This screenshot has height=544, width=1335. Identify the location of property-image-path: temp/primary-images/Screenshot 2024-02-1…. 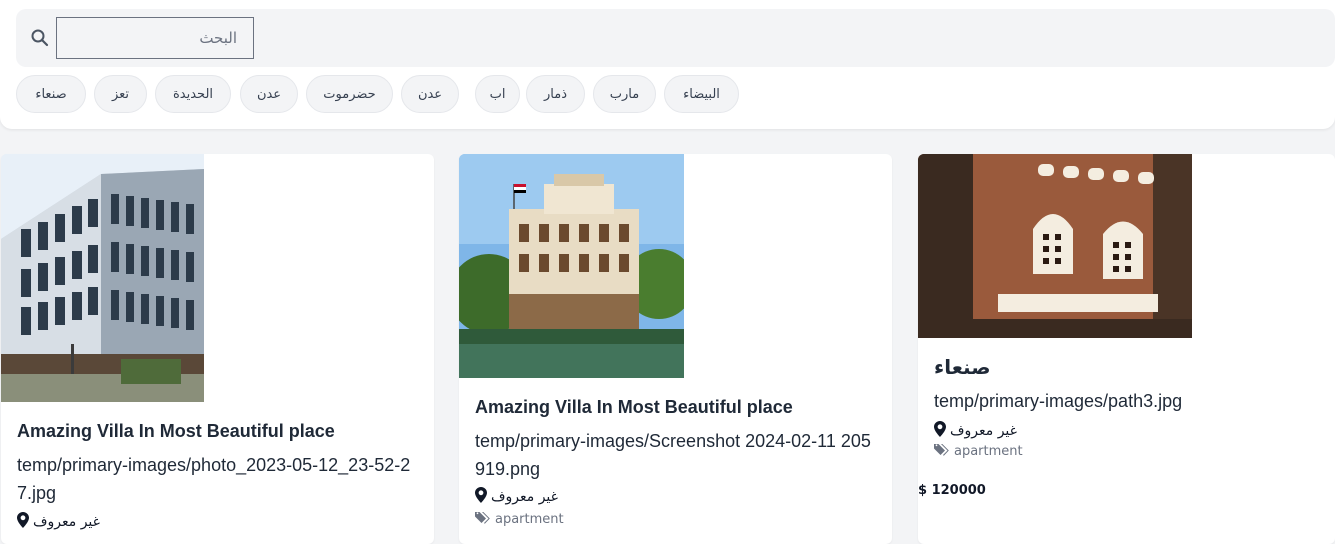
(673, 455).